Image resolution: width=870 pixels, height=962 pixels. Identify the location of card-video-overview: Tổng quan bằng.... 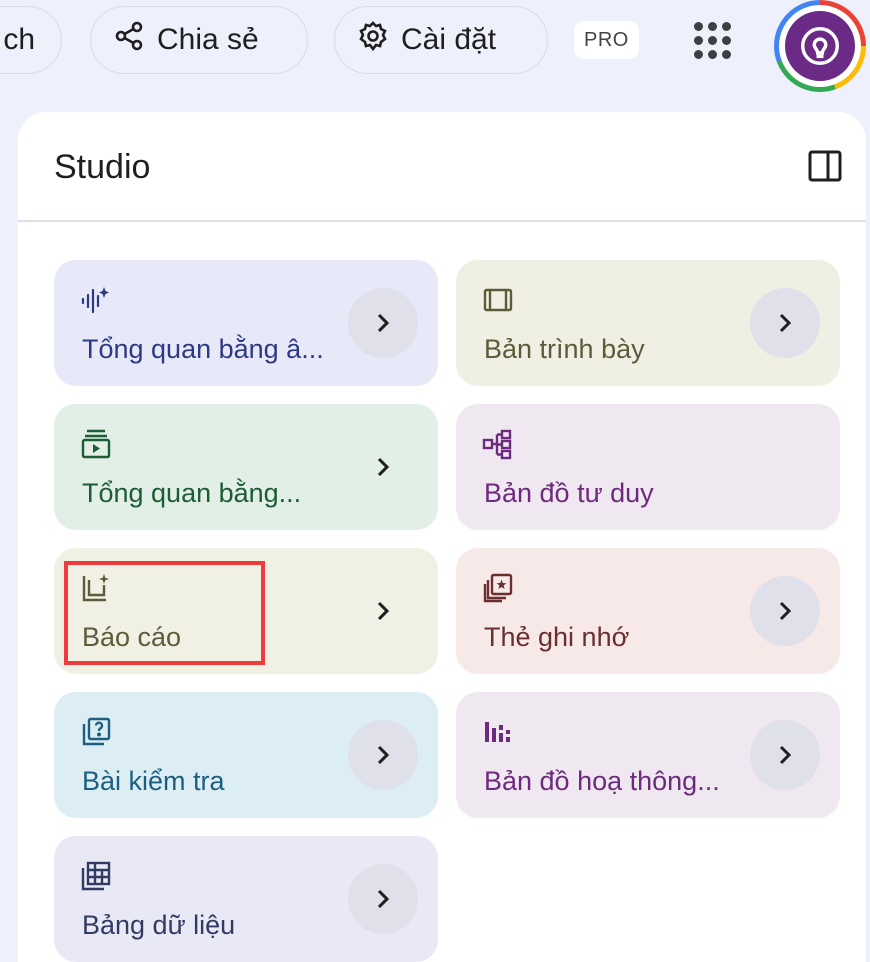
(246, 467).